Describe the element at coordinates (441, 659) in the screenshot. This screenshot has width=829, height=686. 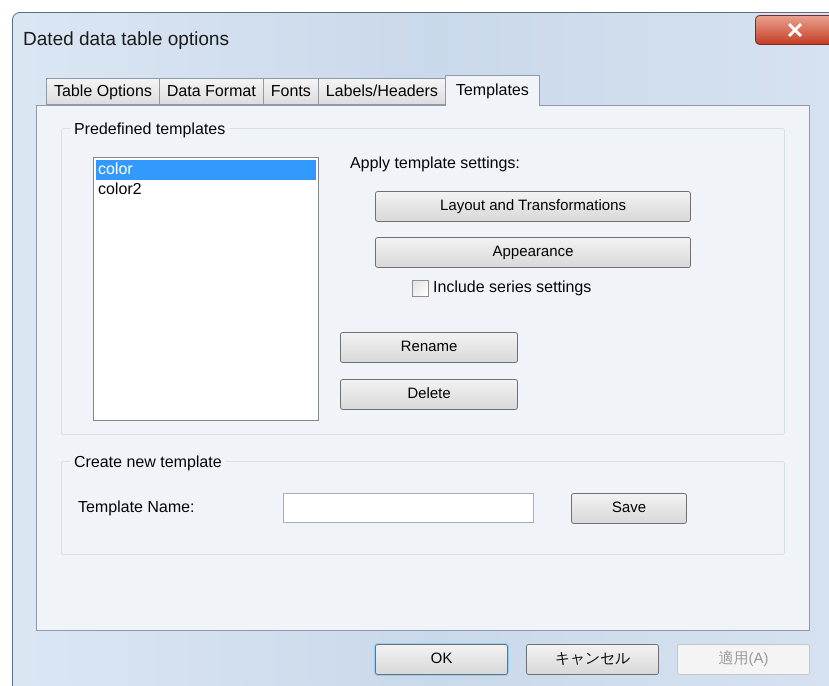
I see `dialog-button: OK` at that location.